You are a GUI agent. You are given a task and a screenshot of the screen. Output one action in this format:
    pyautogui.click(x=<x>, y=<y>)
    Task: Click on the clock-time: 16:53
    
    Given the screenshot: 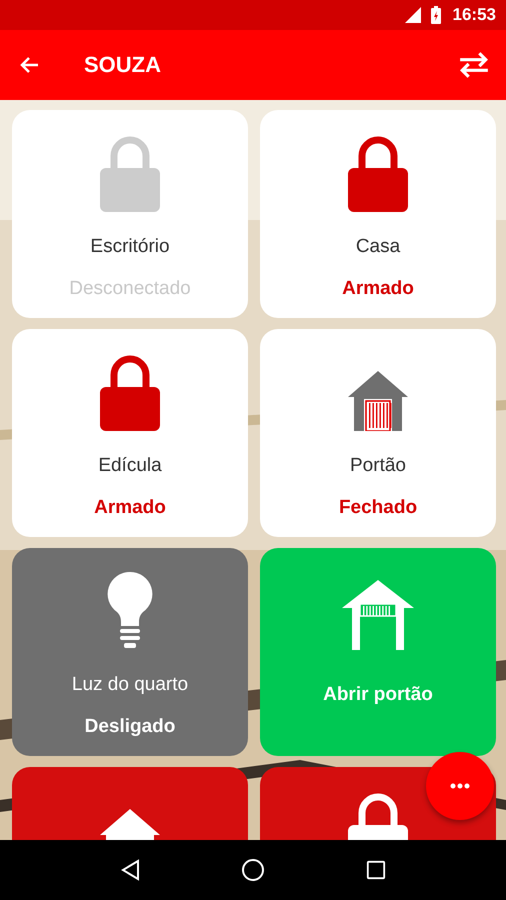 What is the action you would take?
    pyautogui.click(x=474, y=15)
    